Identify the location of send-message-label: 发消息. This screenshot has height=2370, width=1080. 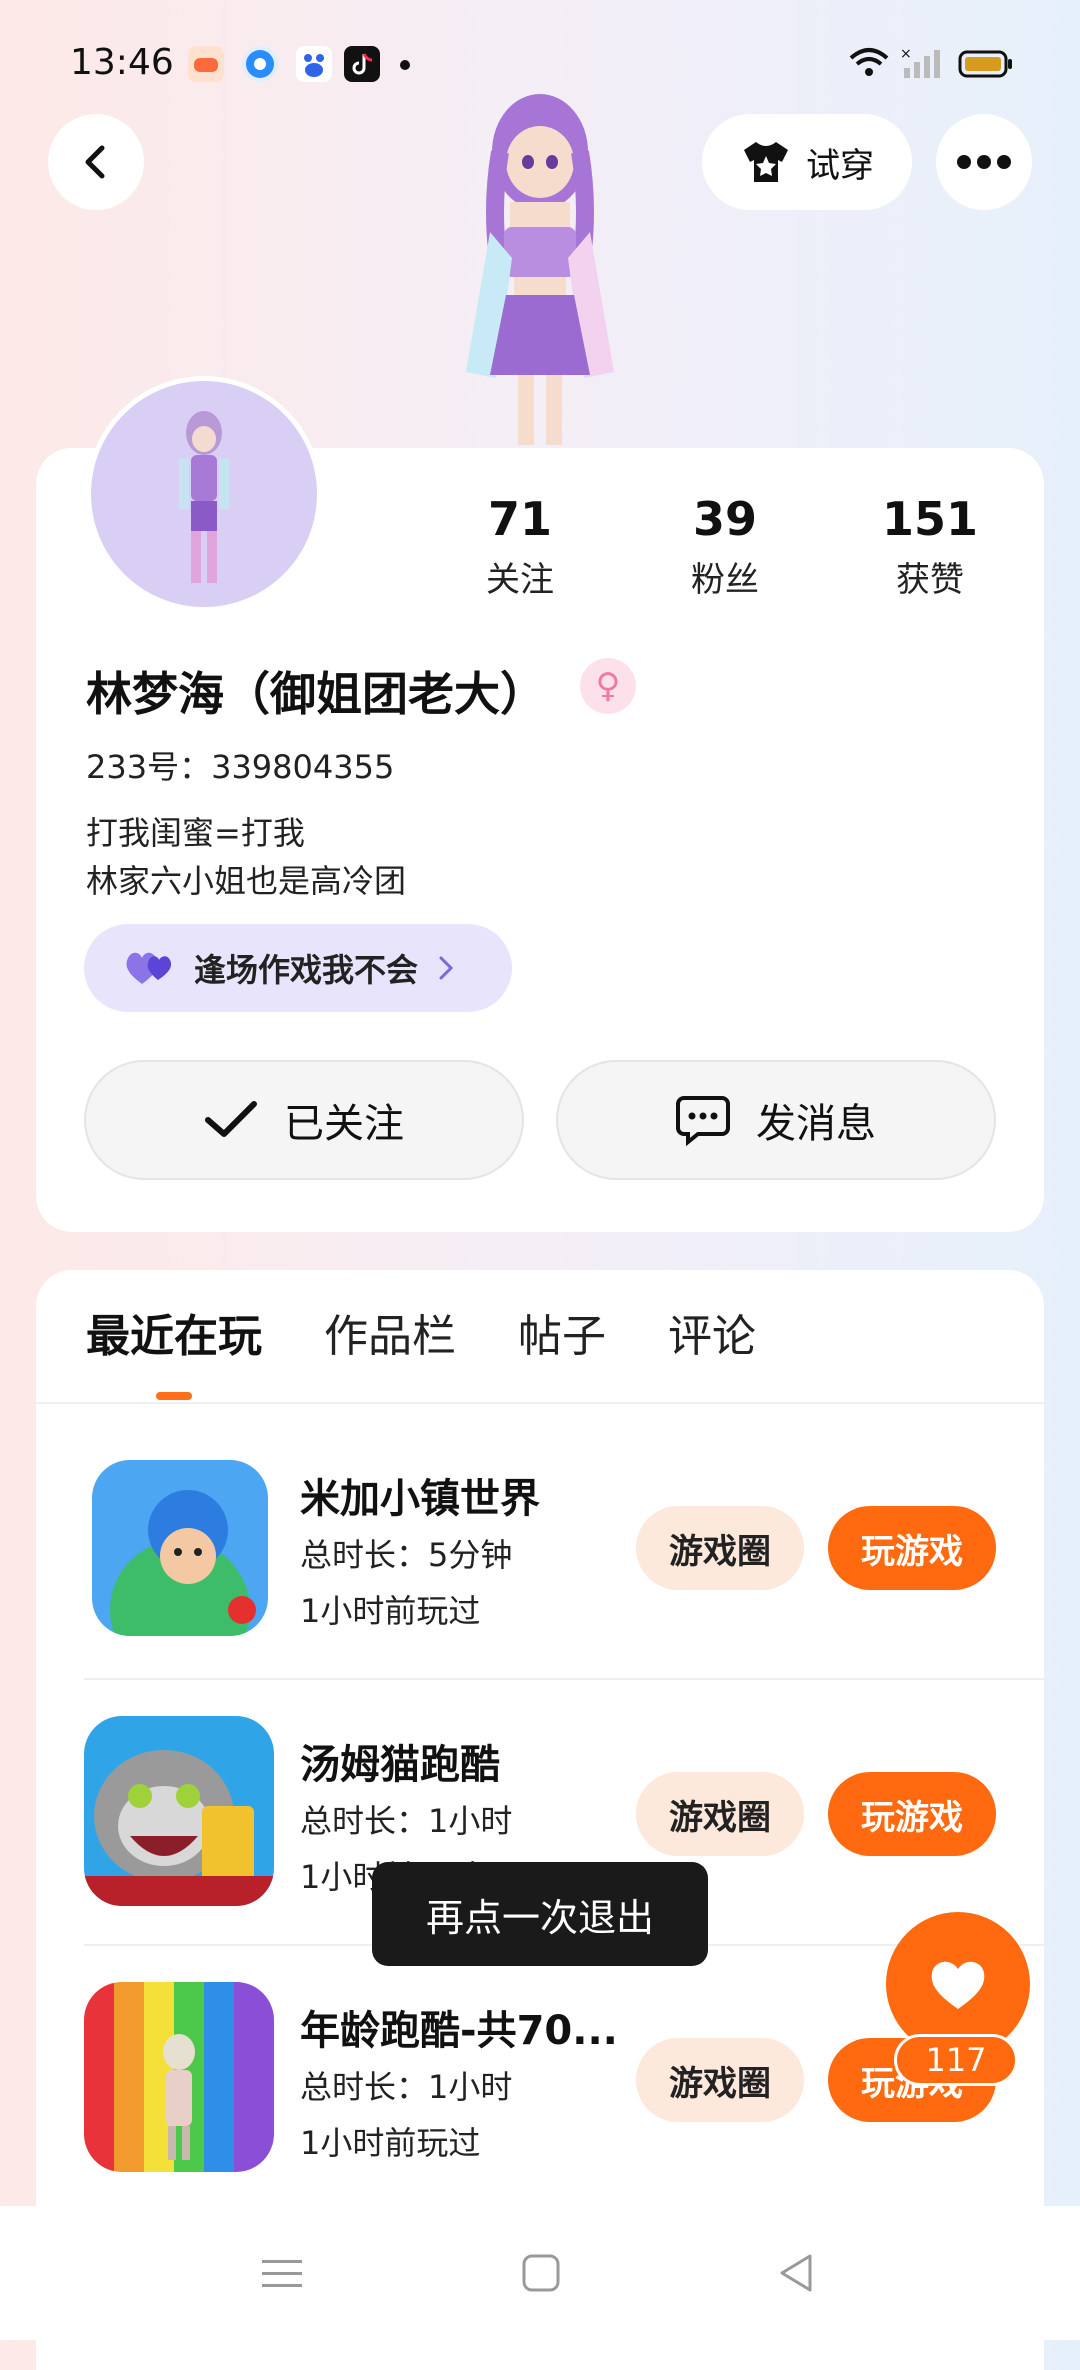
(816, 1124).